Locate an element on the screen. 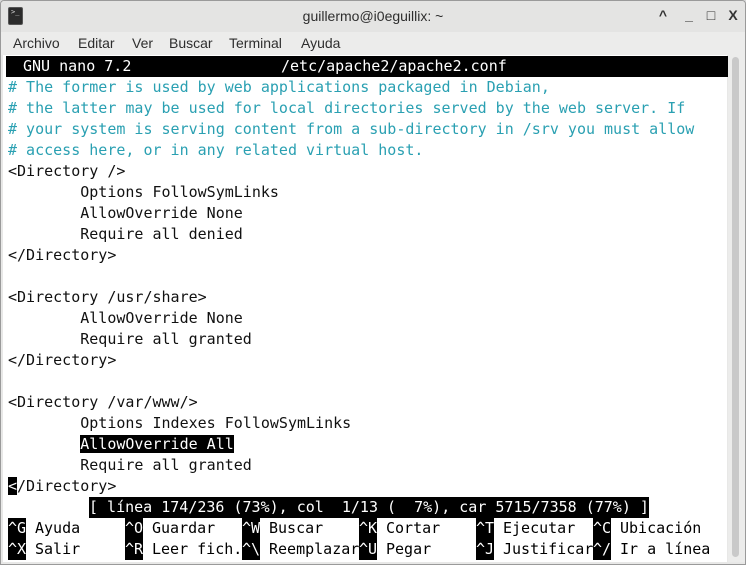  shortcut-label: Leer fich. is located at coordinates (197, 549).